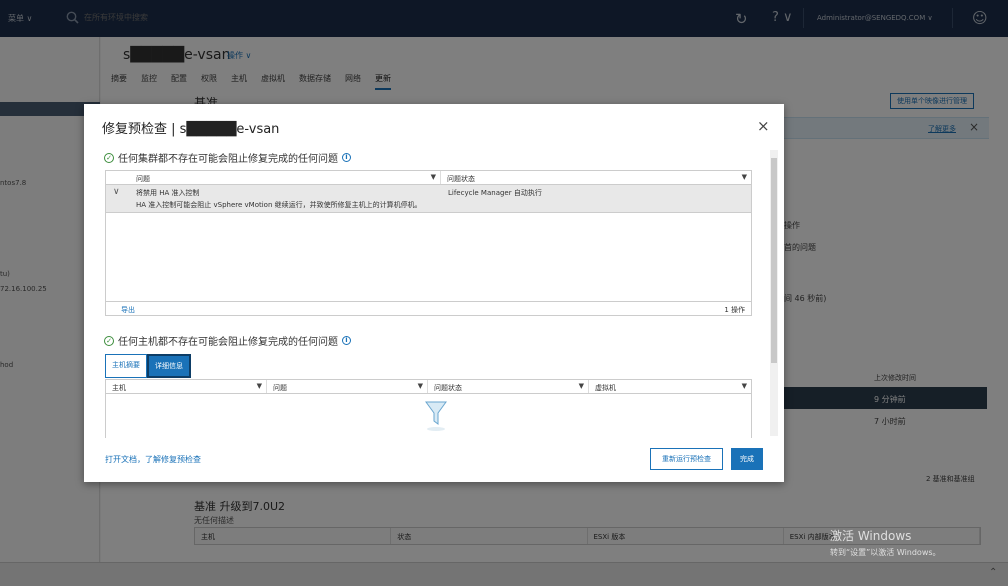 The height and width of the screenshot is (586, 1008). What do you see at coordinates (428, 308) in the screenshot?
I see `grid-footer: 导出 1 操作` at bounding box center [428, 308].